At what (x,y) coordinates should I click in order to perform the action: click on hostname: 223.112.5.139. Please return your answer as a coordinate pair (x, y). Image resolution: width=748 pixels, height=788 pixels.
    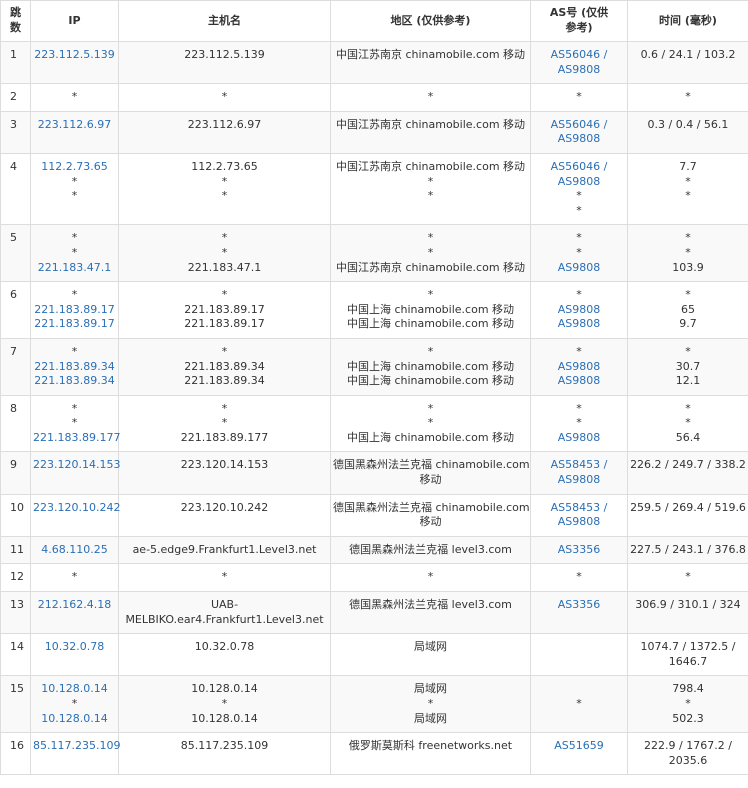
    Looking at the image, I should click on (224, 54).